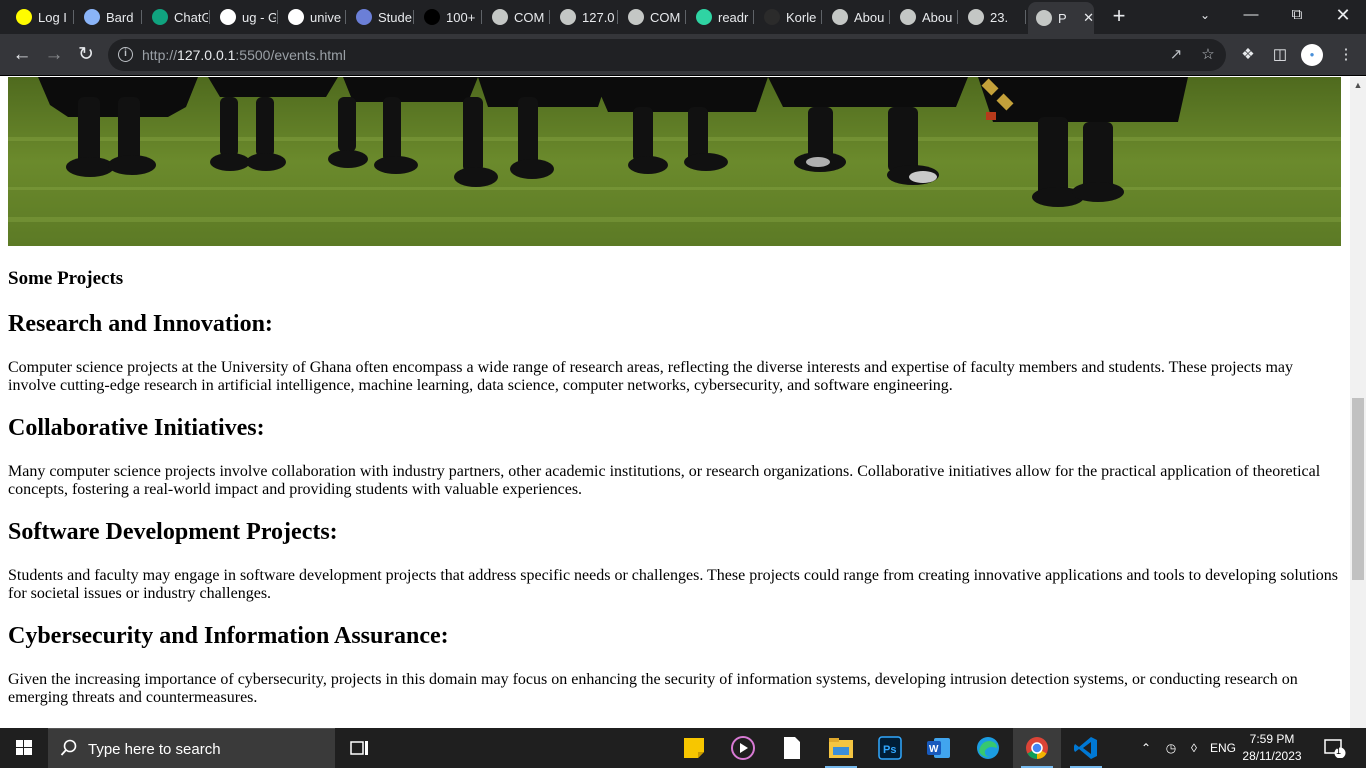 Image resolution: width=1366 pixels, height=768 pixels. I want to click on svg-text: Ps, so click(889, 750).